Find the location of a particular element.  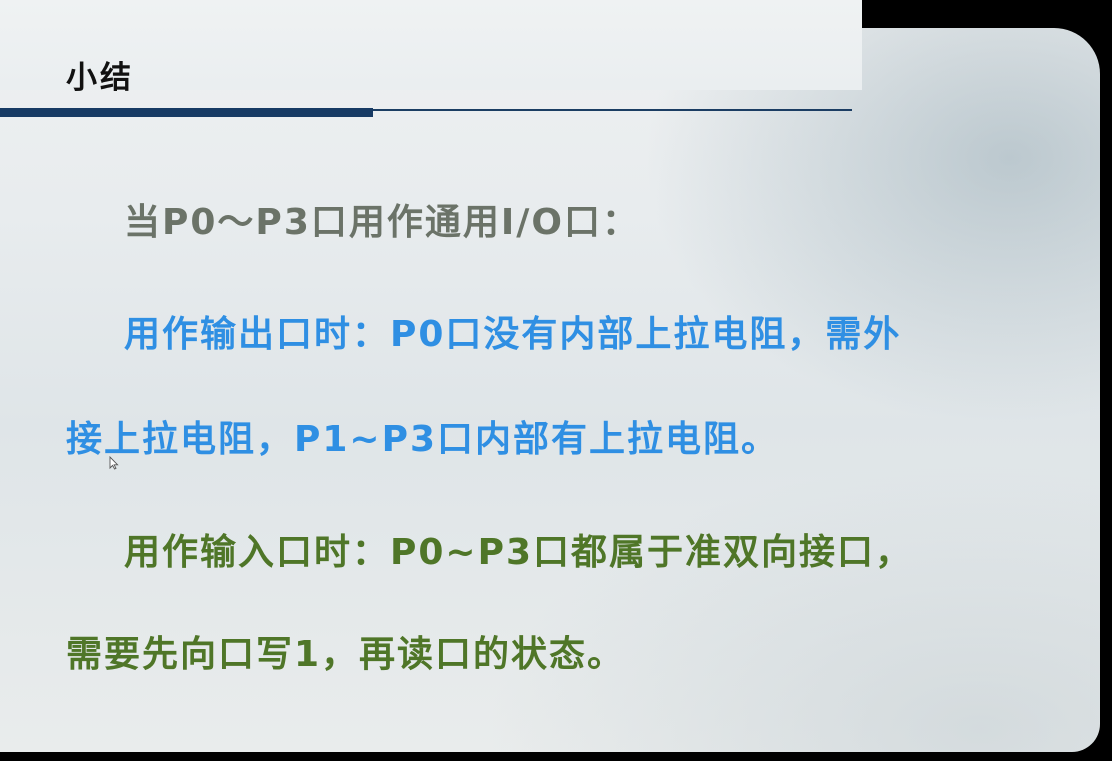

output-line-1: 用作输出口时：P0口没有内部上拉电阻，需外 is located at coordinates (513, 334).